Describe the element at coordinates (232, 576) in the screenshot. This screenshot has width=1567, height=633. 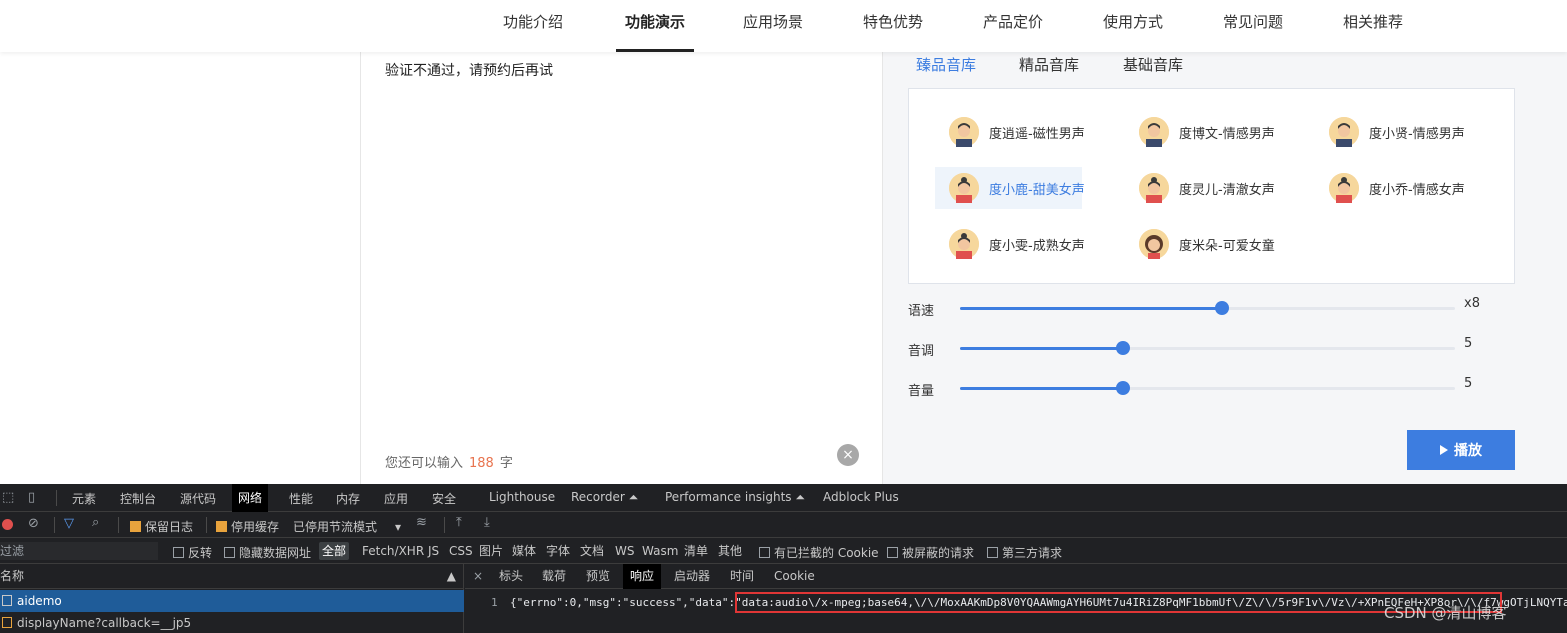
I see `name-column-header: 名称 ▲` at that location.